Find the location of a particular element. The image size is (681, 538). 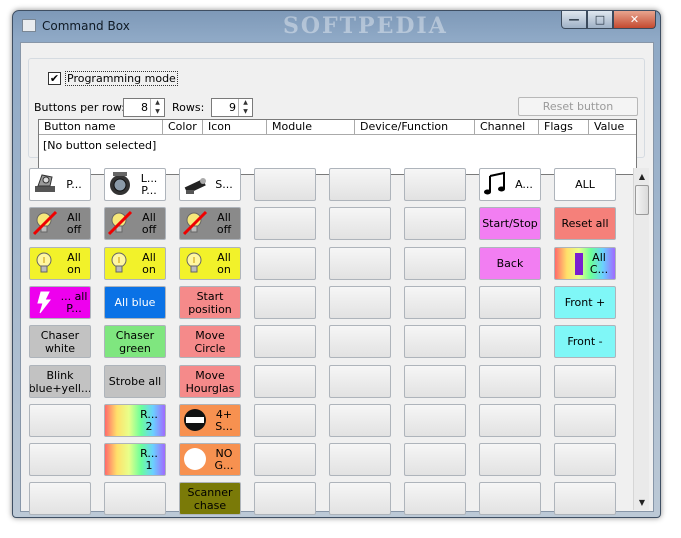

rows-spinner: 9 ▲ ▼ is located at coordinates (232, 107).